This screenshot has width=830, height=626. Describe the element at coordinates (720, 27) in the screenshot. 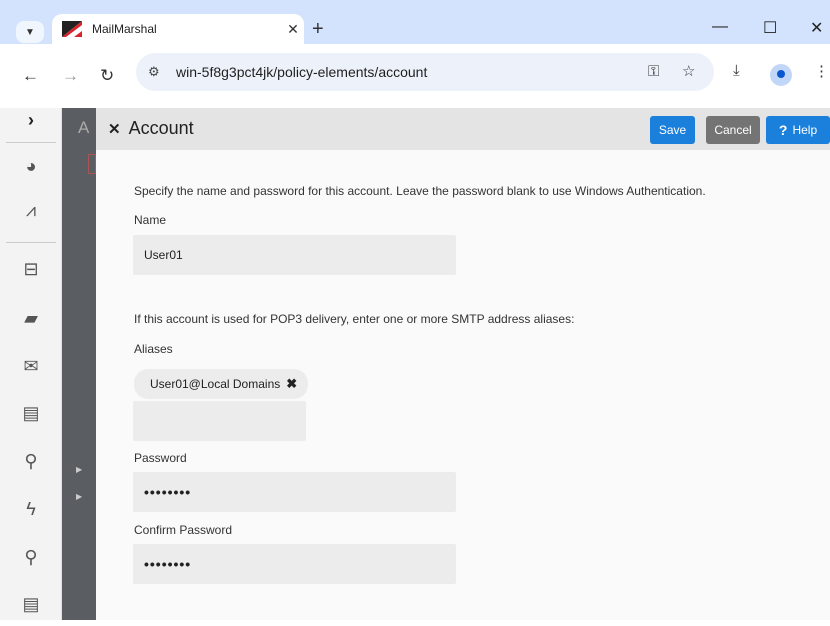

I see `minimize-icon: —` at that location.